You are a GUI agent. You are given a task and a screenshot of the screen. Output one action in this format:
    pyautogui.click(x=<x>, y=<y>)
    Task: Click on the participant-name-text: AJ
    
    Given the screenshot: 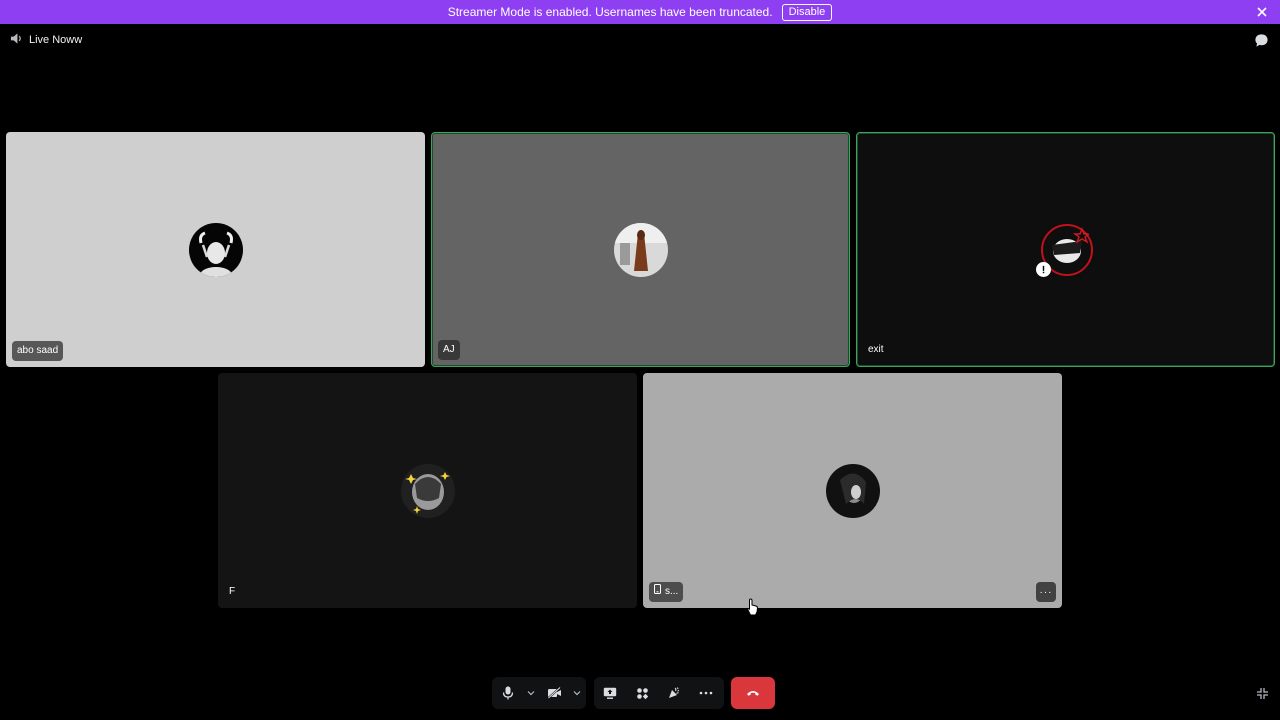 What is the action you would take?
    pyautogui.click(x=449, y=349)
    